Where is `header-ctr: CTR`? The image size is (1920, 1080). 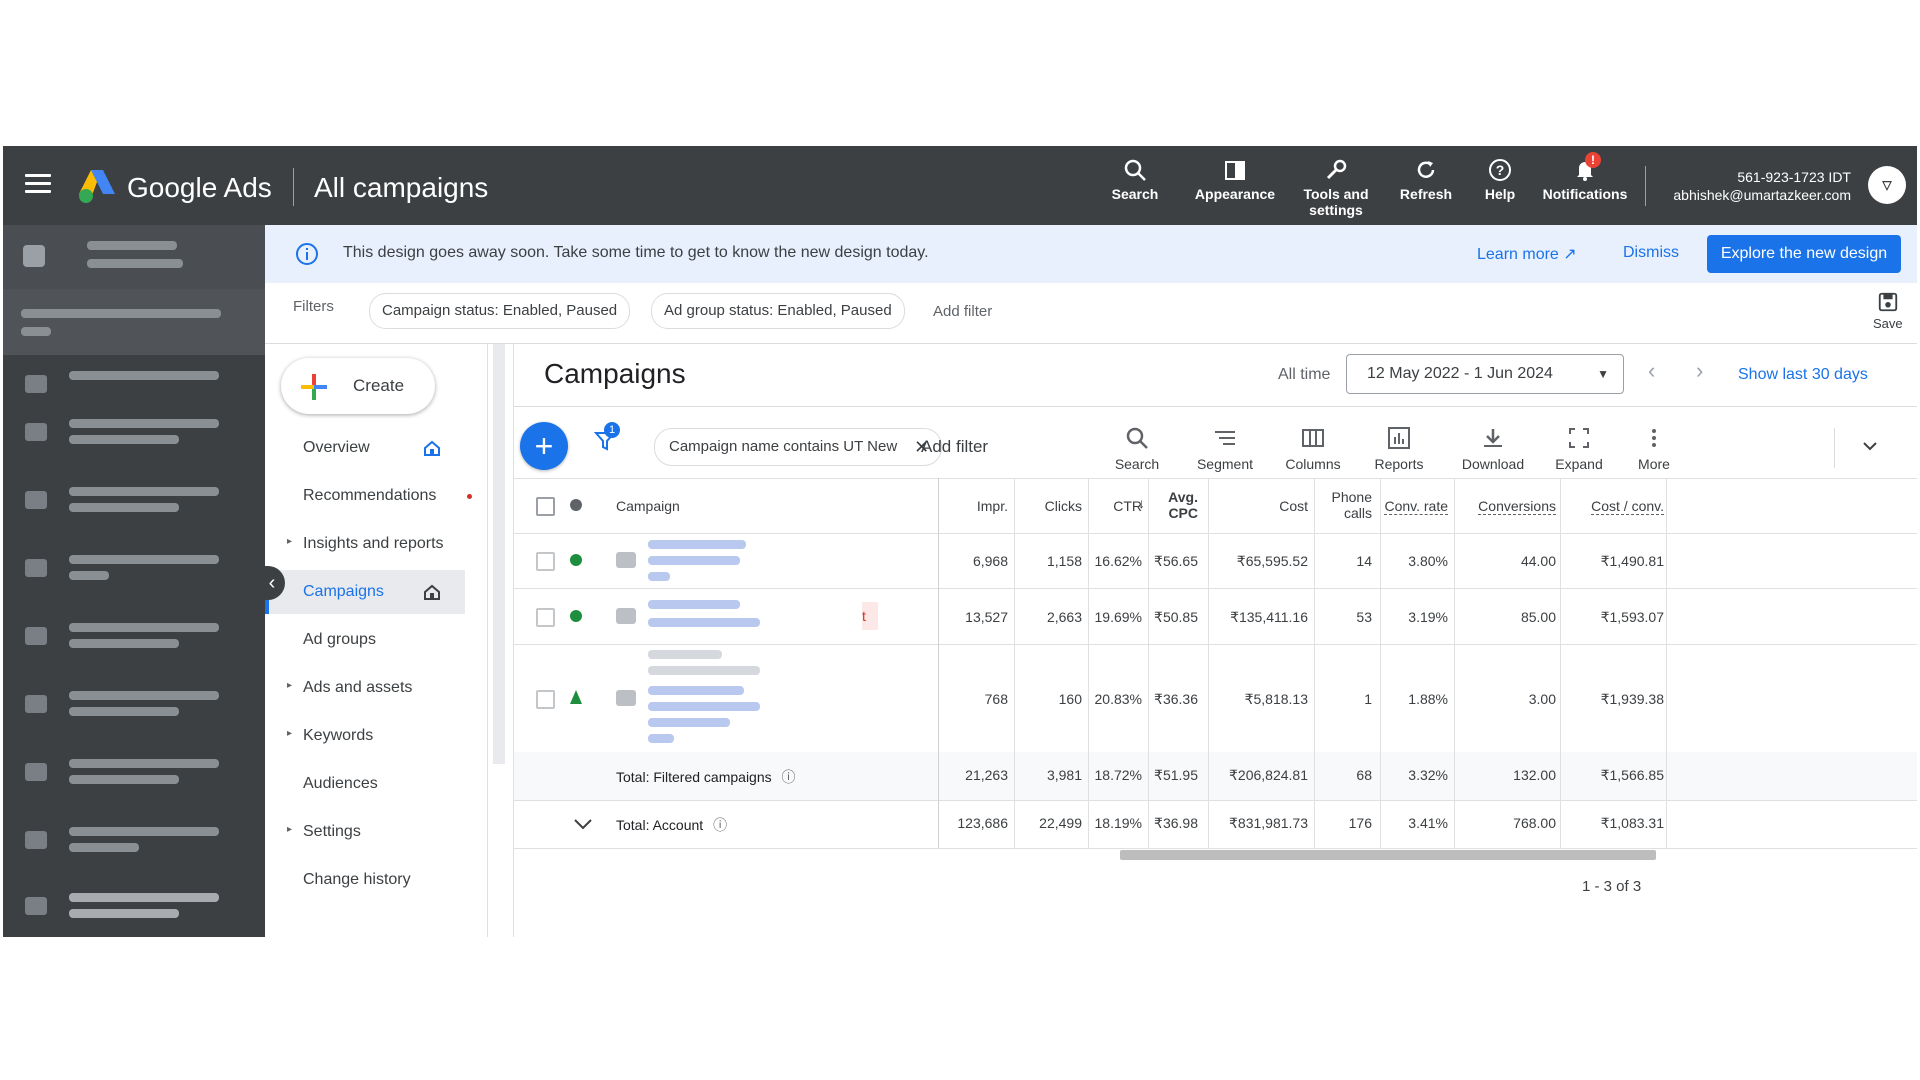 header-ctr: CTR is located at coordinates (1115, 506).